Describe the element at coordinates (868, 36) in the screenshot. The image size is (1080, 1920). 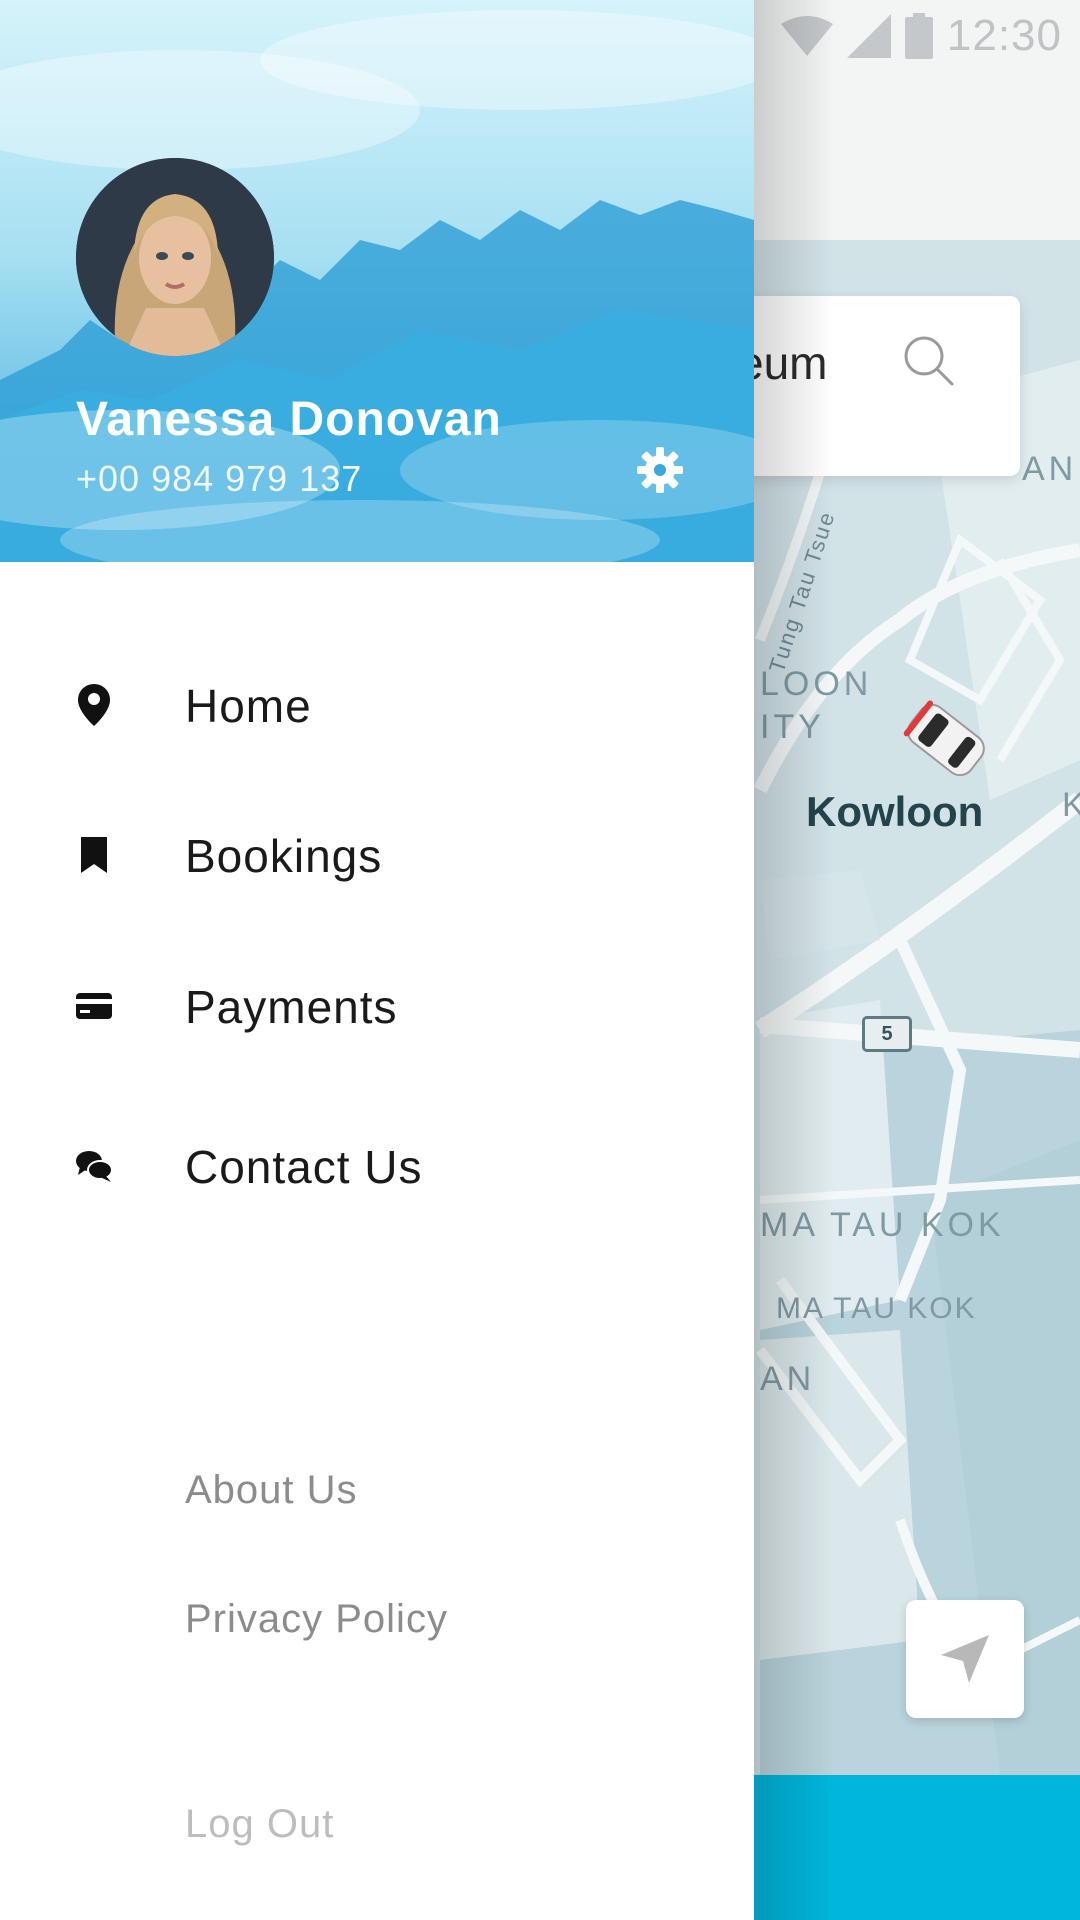
I see `cellular-signal-icon` at that location.